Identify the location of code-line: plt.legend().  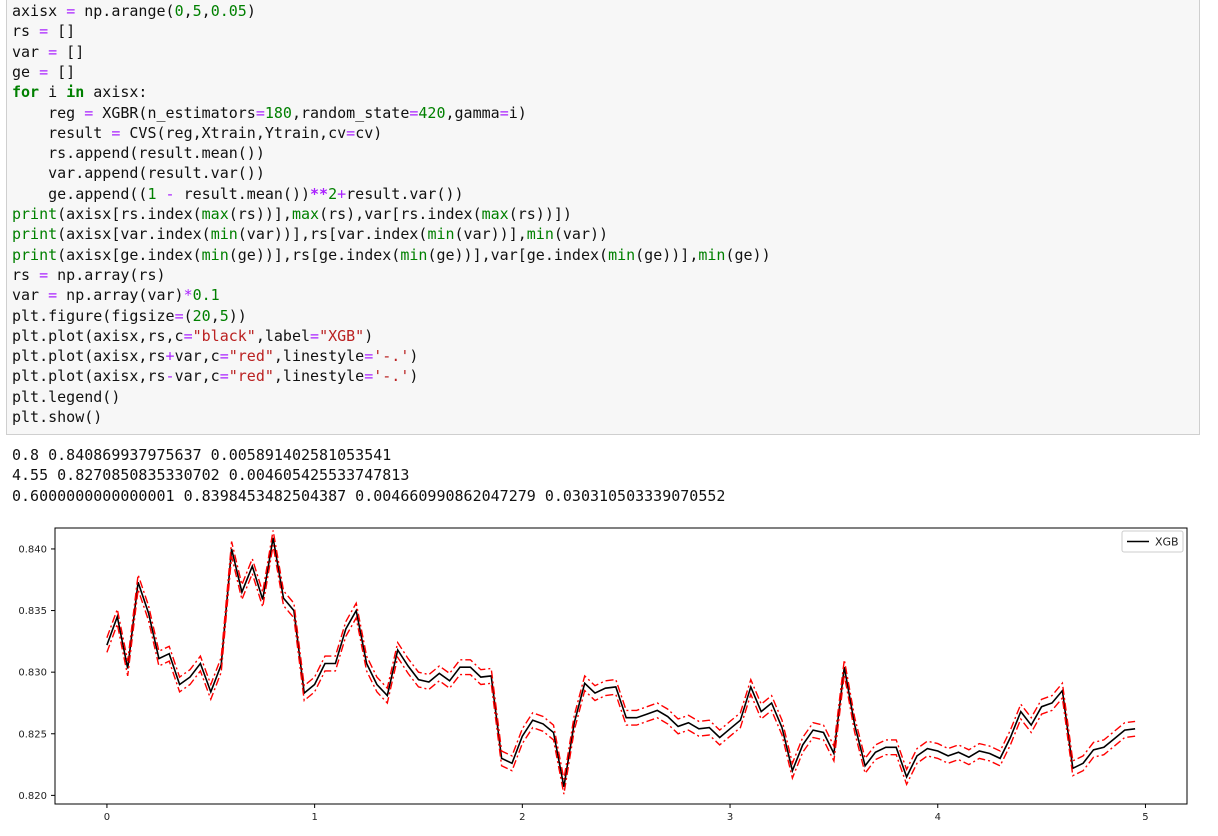
(66, 397).